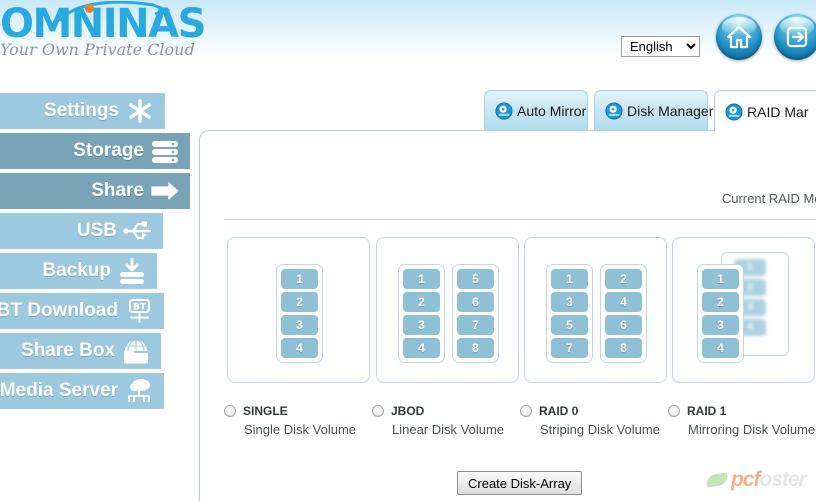 This screenshot has width=816, height=501. What do you see at coordinates (595, 420) in the screenshot?
I see `raid-option-raid0: RAID 0 Striping Disk Volume` at bounding box center [595, 420].